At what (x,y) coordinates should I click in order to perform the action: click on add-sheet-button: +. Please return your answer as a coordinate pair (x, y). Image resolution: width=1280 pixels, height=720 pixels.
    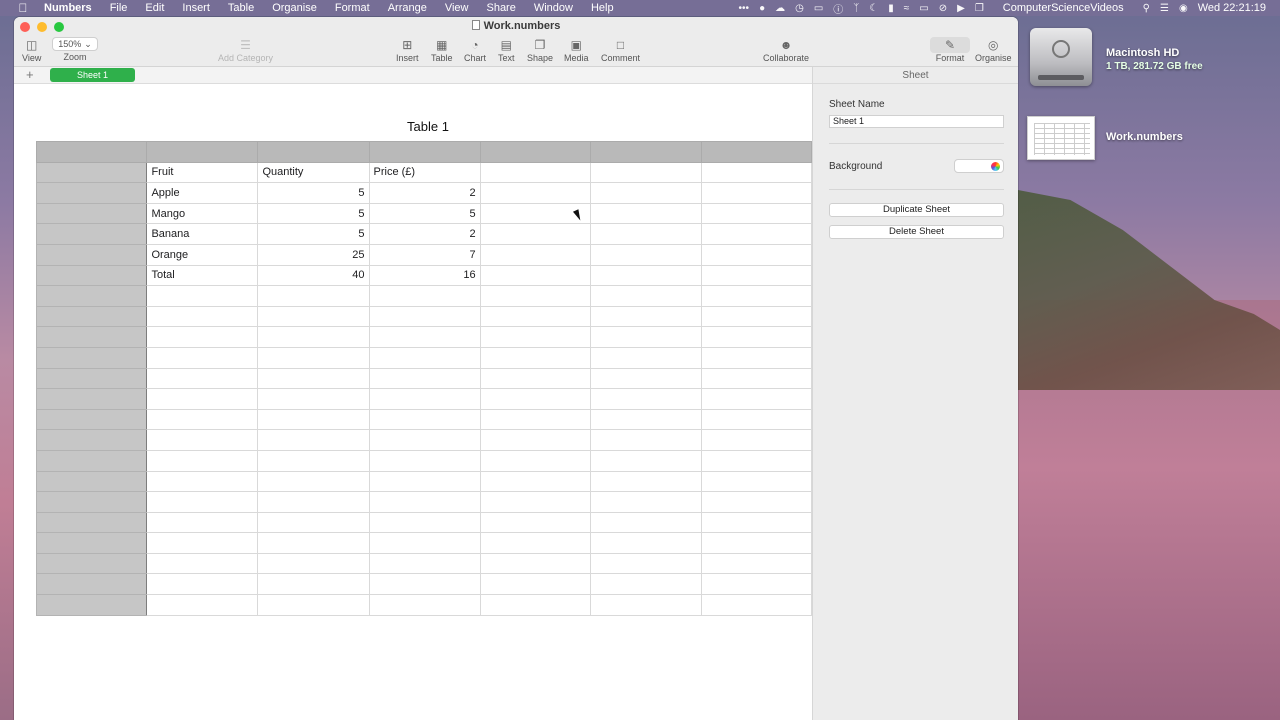
    Looking at the image, I should click on (30, 75).